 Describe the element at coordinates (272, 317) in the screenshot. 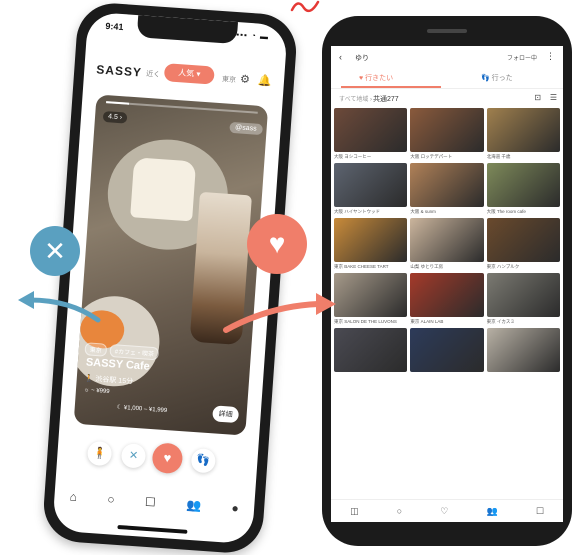

I see `swipe-right-arrow` at that location.